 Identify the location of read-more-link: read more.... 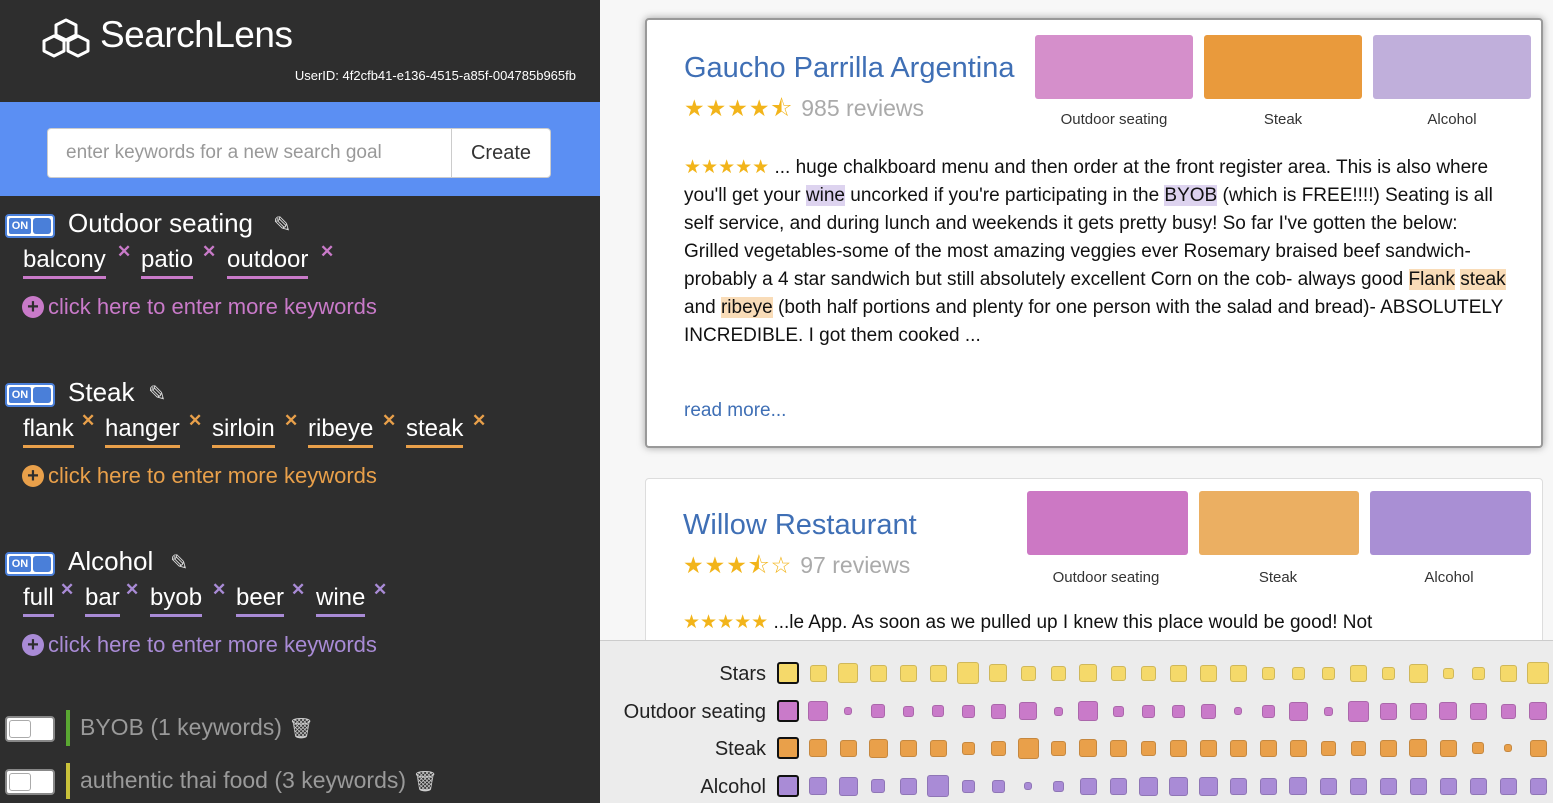
(735, 411).